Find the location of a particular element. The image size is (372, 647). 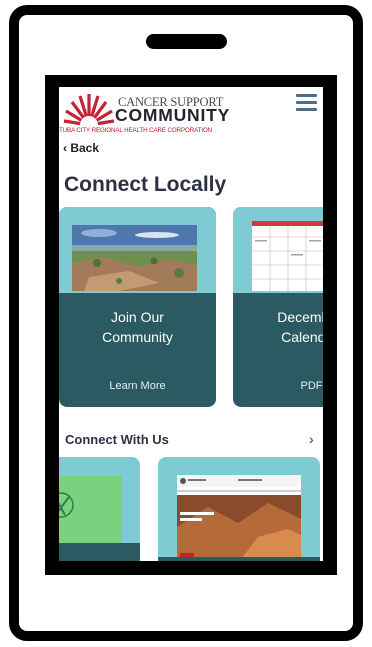

card-december-calendar: December Calendar PDF is located at coordinates (278, 307).